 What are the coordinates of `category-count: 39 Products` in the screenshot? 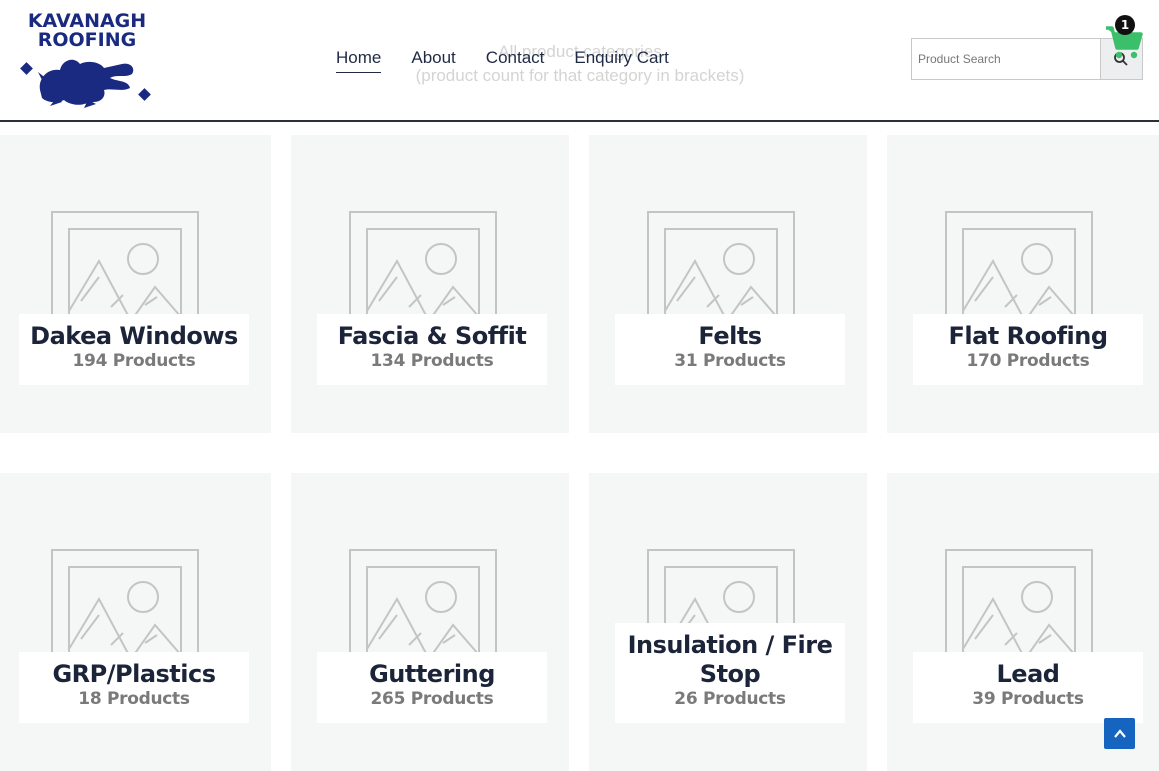 It's located at (1028, 699).